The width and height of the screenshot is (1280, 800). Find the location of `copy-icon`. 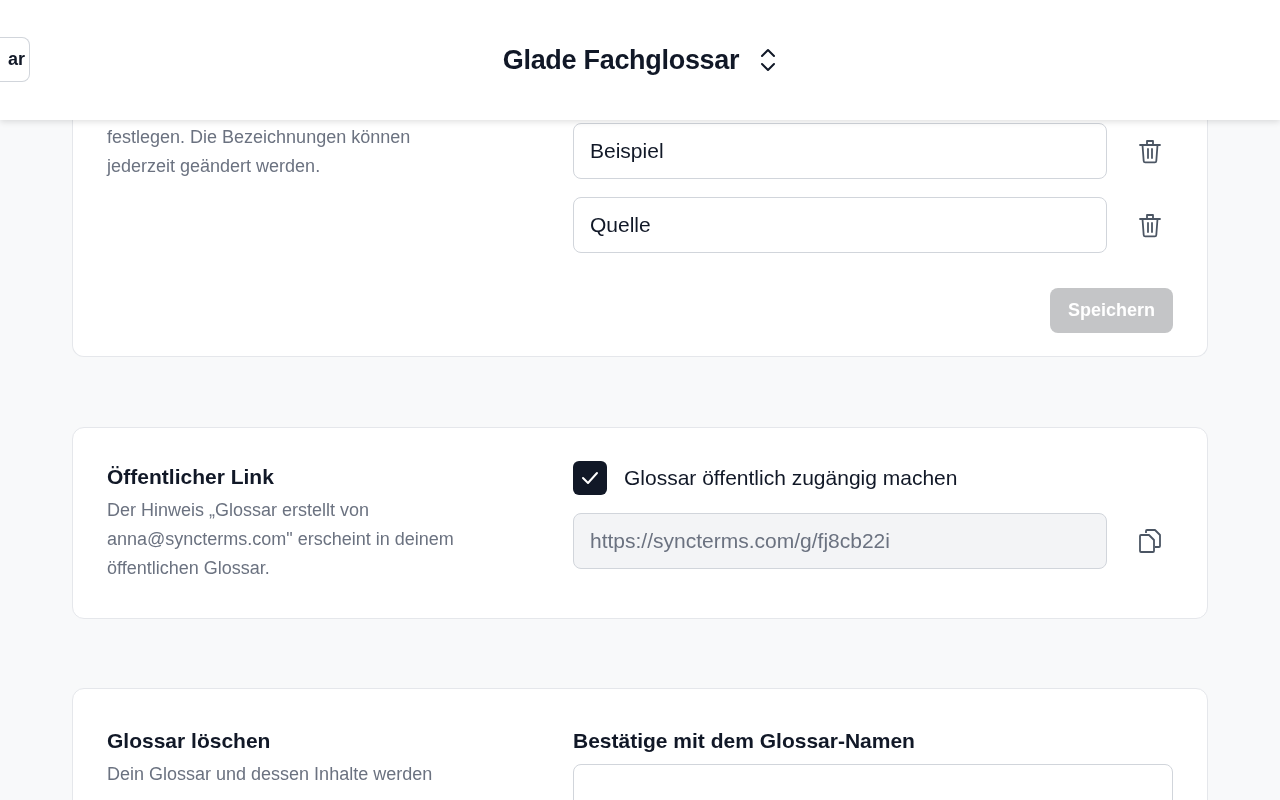

copy-icon is located at coordinates (1150, 541).